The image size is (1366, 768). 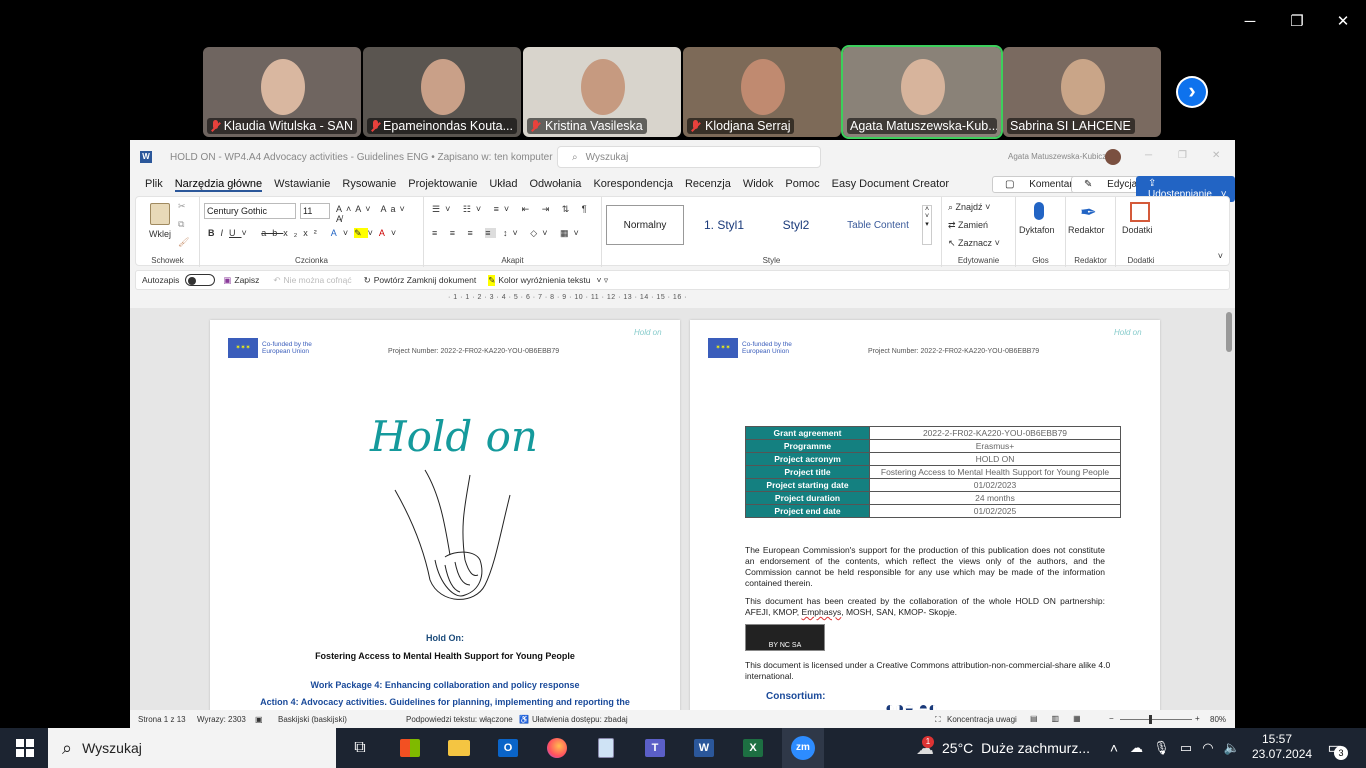 I want to click on style-styl2: Styl2, so click(x=796, y=225).